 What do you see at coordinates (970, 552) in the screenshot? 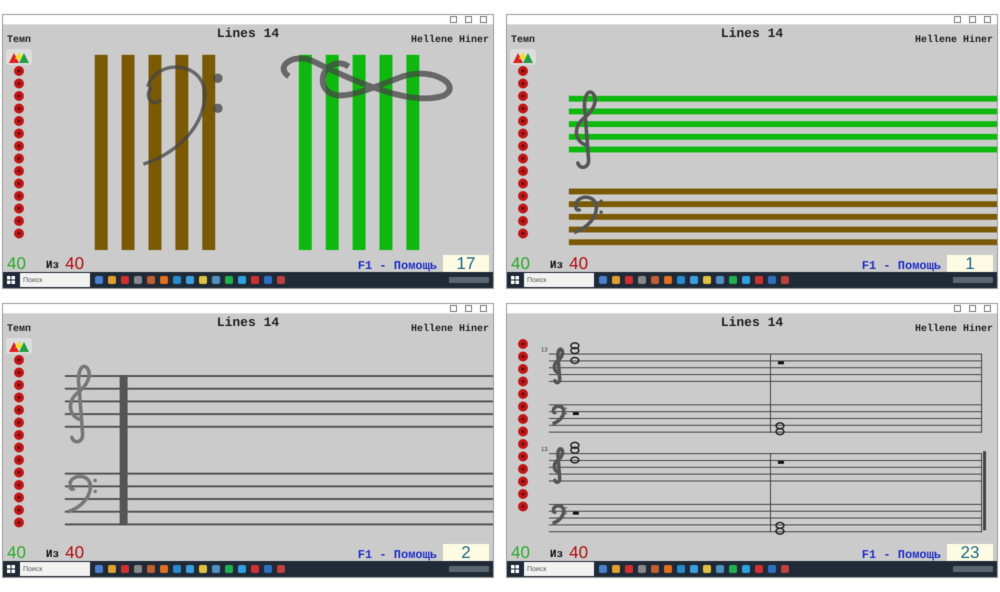
I see `counter-value: 23` at bounding box center [970, 552].